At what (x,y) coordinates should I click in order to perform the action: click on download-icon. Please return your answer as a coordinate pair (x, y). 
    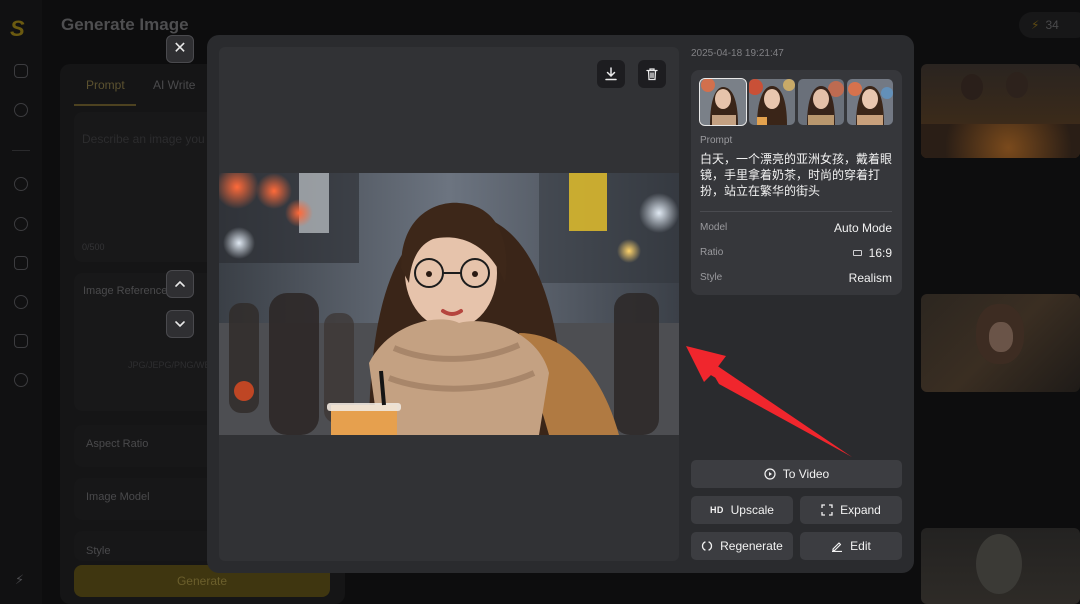
    Looking at the image, I should click on (611, 74).